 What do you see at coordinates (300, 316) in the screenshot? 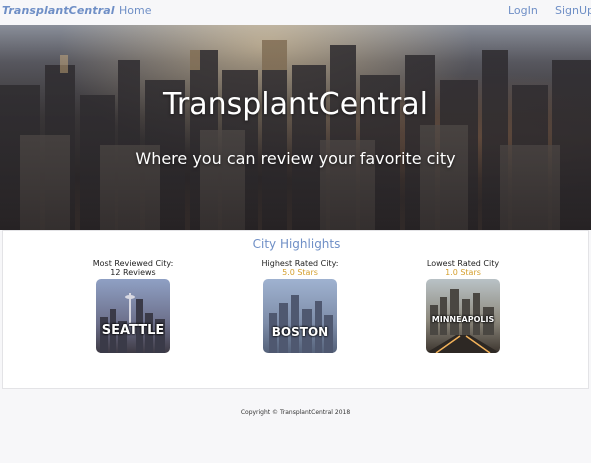
I see `boston-city-image: BOSTON` at bounding box center [300, 316].